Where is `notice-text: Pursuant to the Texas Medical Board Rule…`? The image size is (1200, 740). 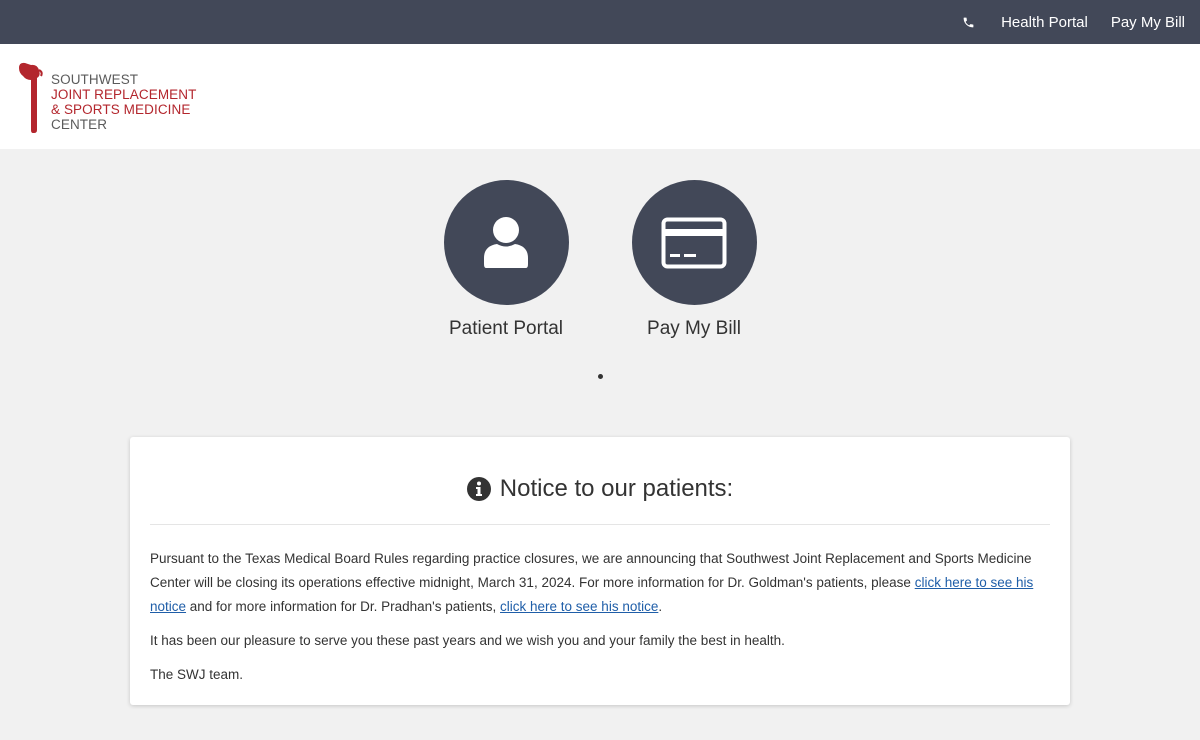
notice-text: Pursuant to the Texas Medical Board Rule… is located at coordinates (591, 570).